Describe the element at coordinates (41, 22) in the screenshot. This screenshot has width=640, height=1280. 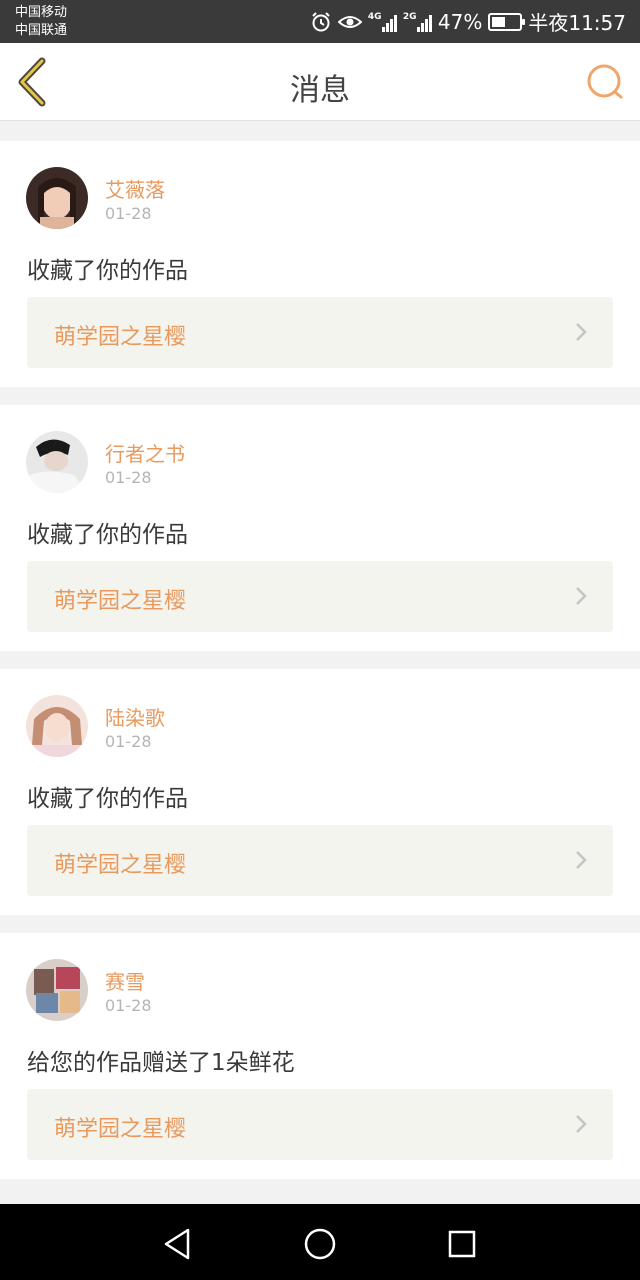
I see `carrier-info: 中国移动 中国联通` at that location.